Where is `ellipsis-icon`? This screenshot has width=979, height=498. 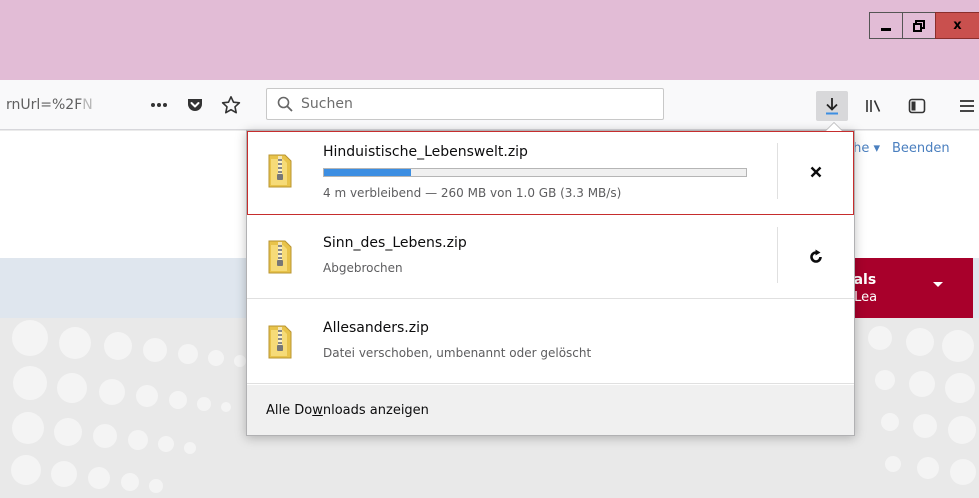
ellipsis-icon is located at coordinates (159, 105).